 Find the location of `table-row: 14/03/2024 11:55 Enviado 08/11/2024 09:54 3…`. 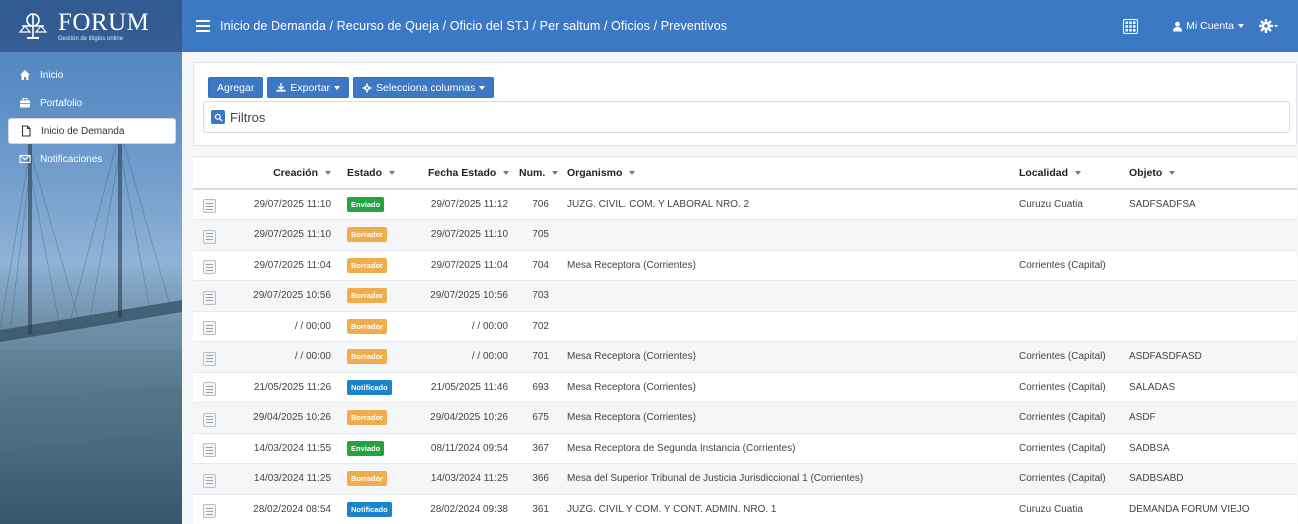

table-row: 14/03/2024 11:55 Enviado 08/11/2024 09:54 3… is located at coordinates (745, 448).